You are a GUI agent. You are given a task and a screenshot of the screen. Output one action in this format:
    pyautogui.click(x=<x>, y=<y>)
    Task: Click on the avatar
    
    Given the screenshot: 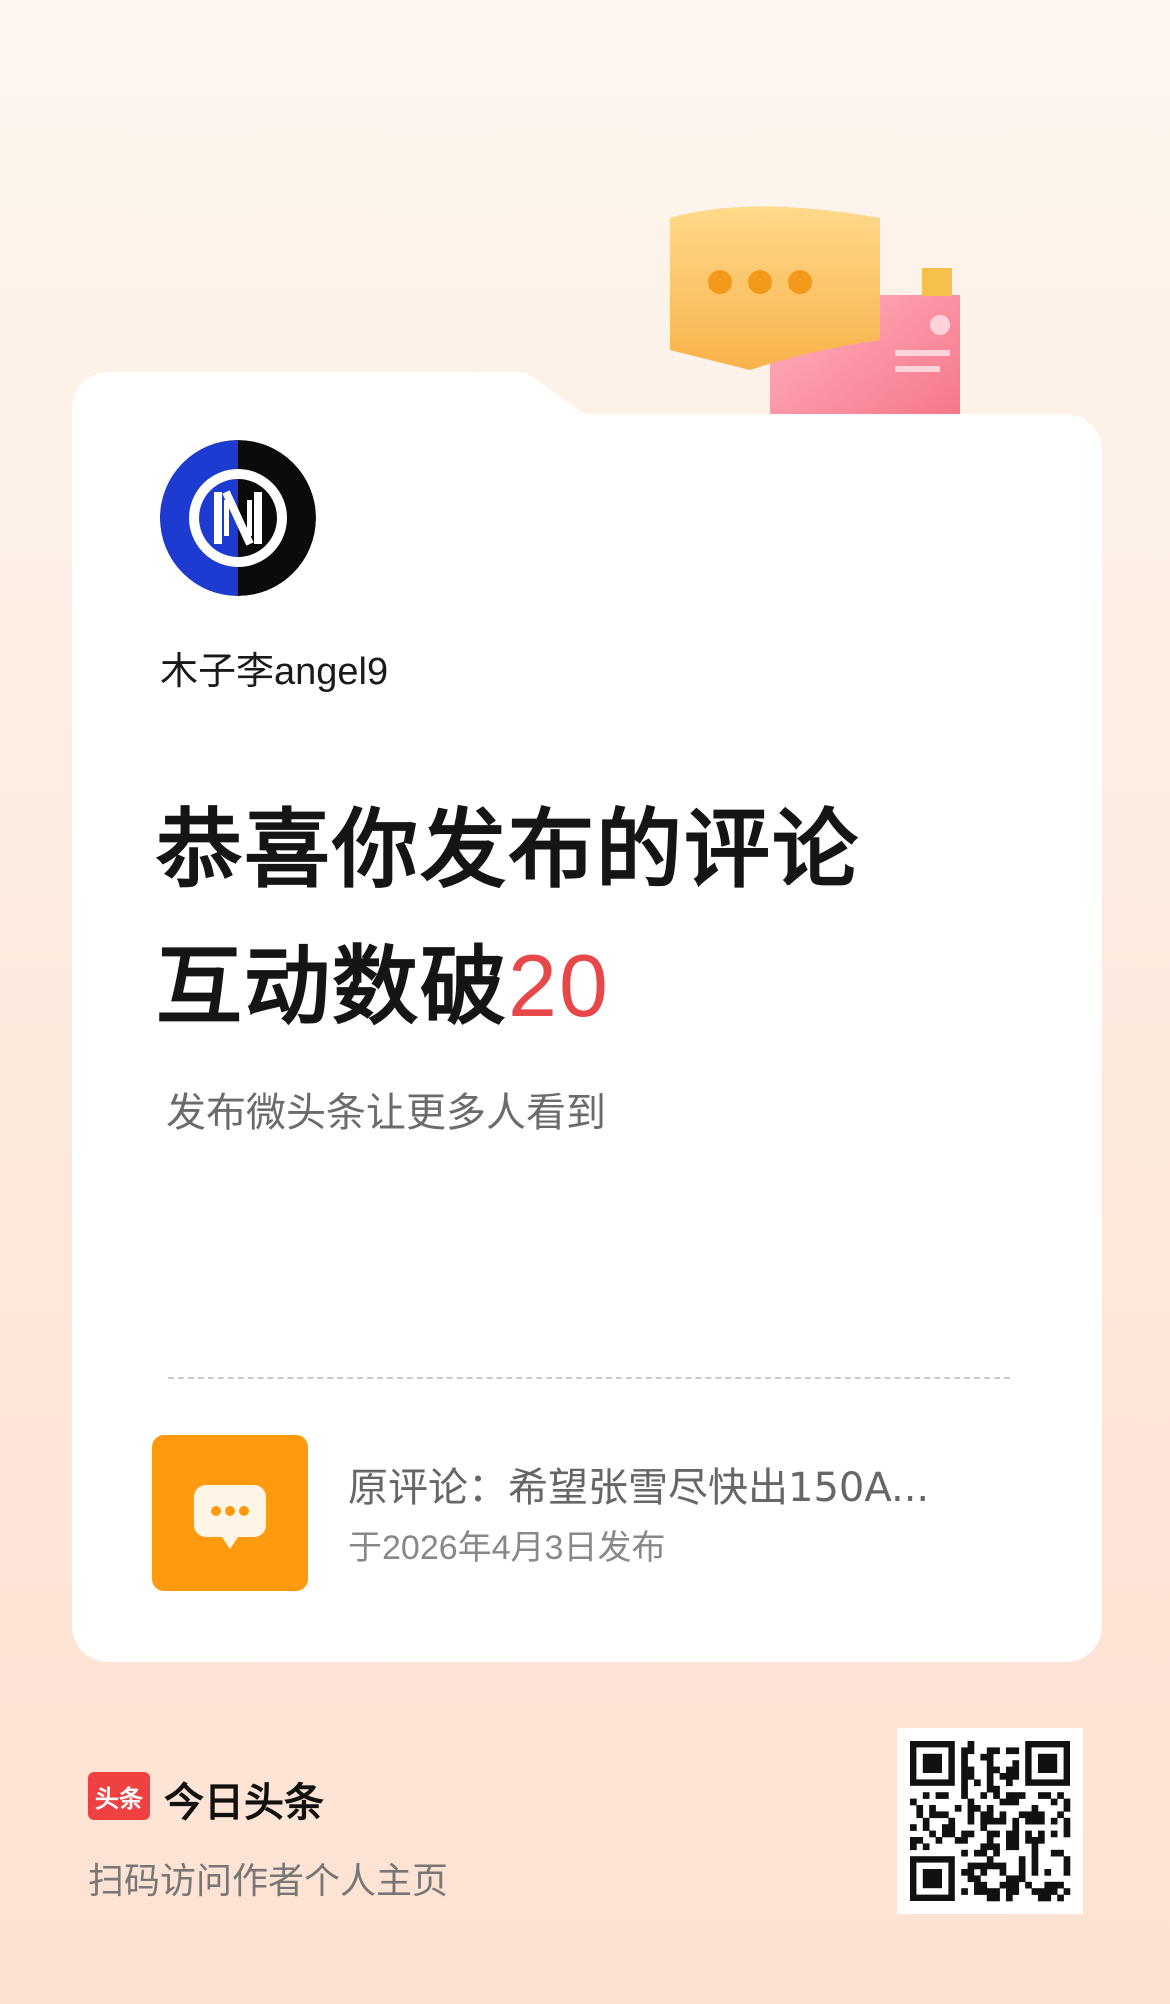 What is the action you would take?
    pyautogui.click(x=238, y=518)
    